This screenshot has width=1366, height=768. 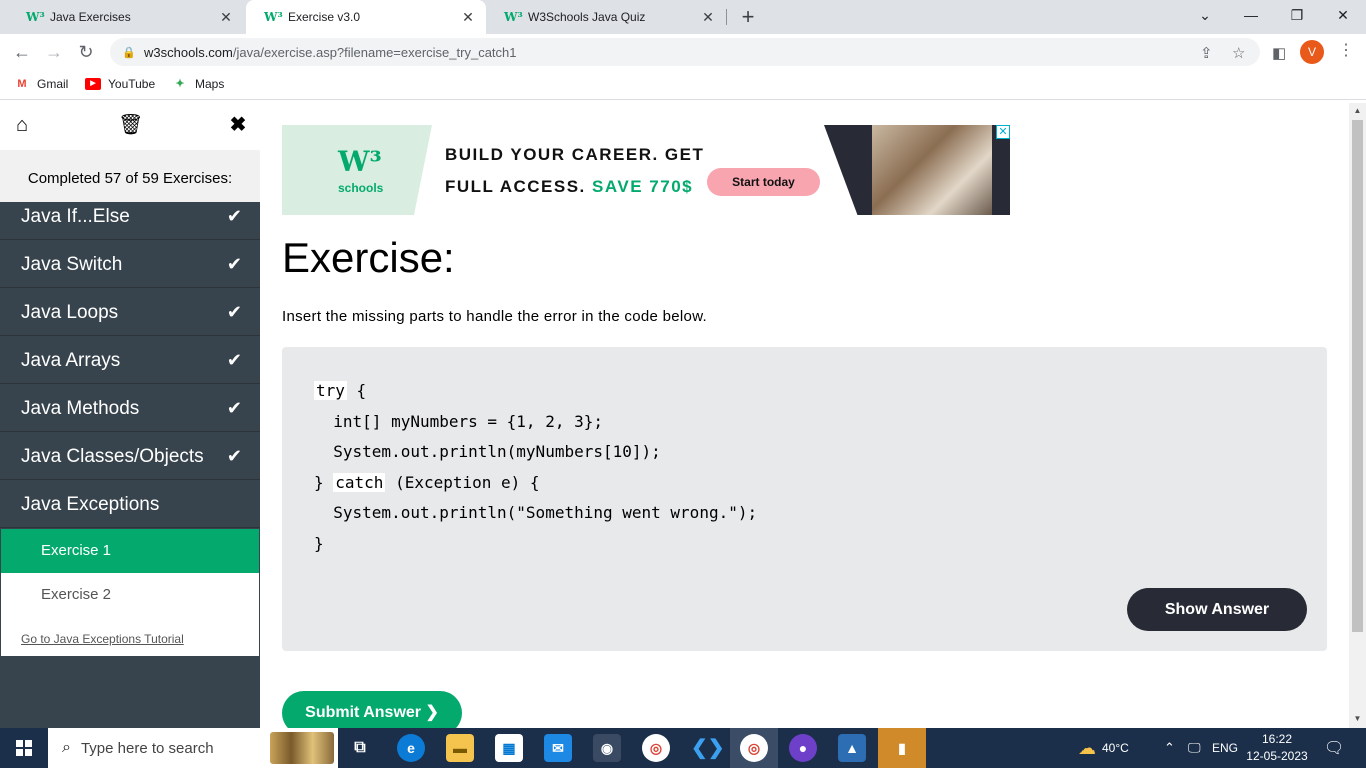 I want to click on tab-w3schools-java-quiz: W³ W3Schools Java Quiz ✕, so click(x=606, y=17).